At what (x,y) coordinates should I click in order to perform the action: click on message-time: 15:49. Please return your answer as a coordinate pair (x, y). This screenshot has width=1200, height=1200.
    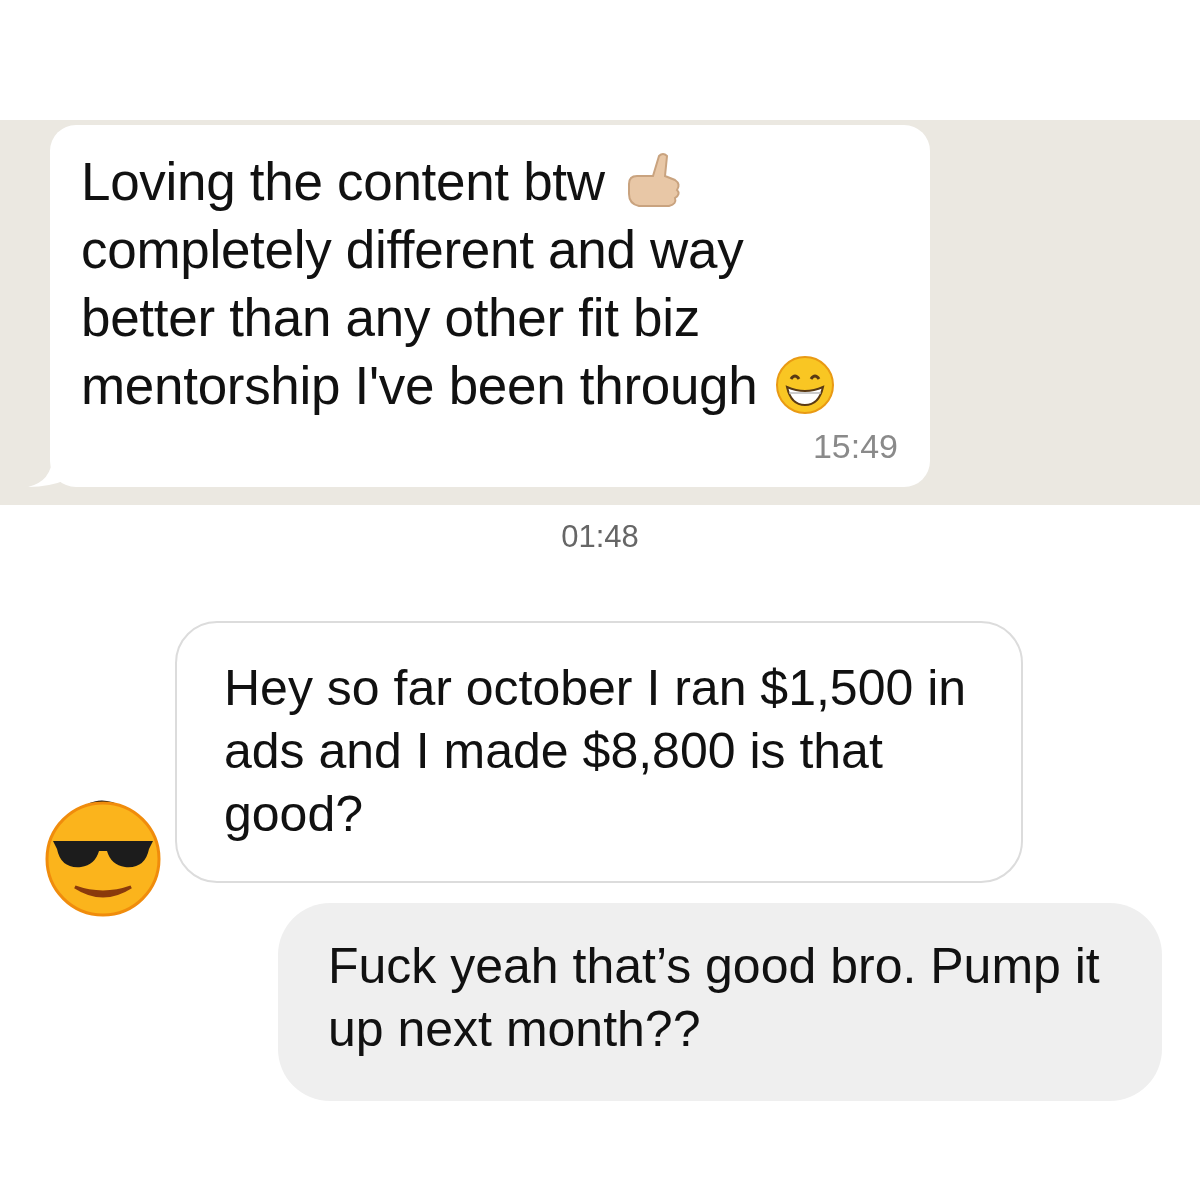
    Looking at the image, I should click on (855, 446).